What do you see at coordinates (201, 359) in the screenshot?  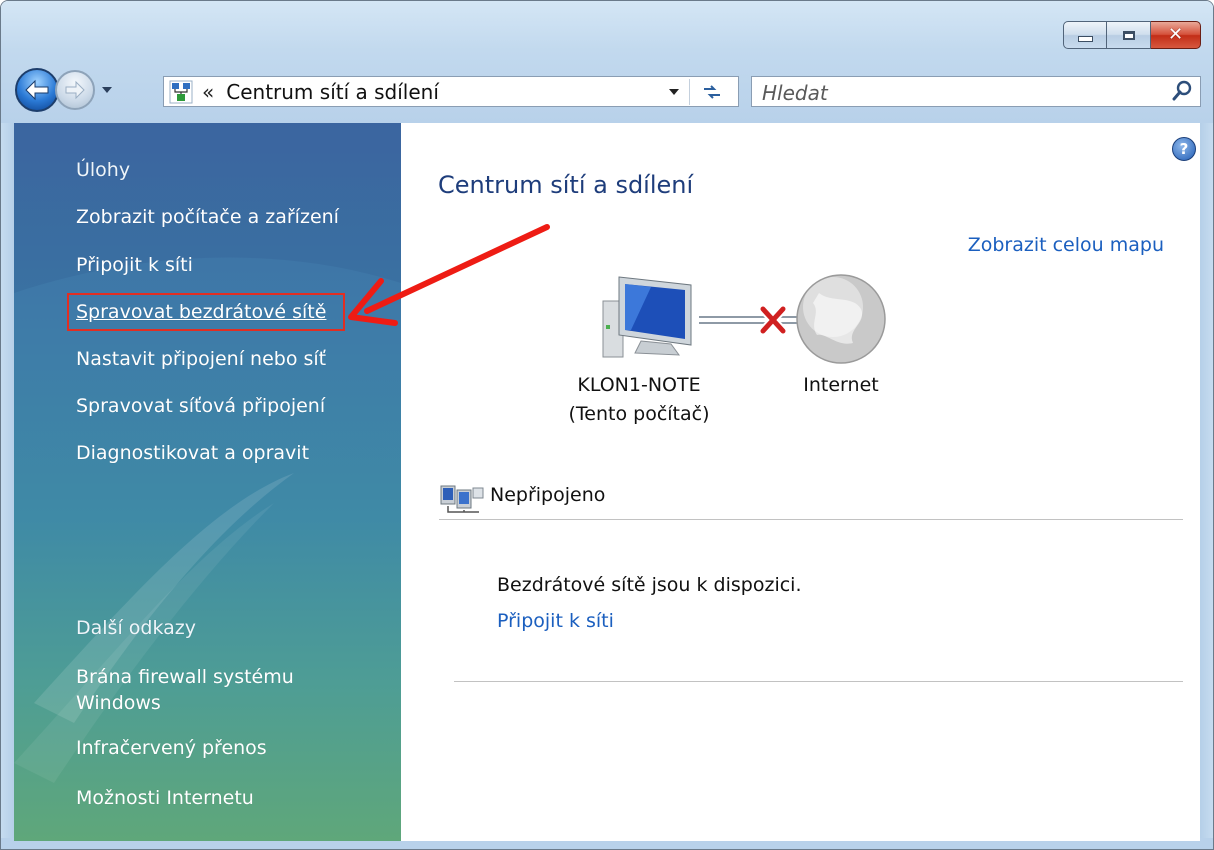 I see `link-setup-connection: Nastavit připojení nebo síť` at bounding box center [201, 359].